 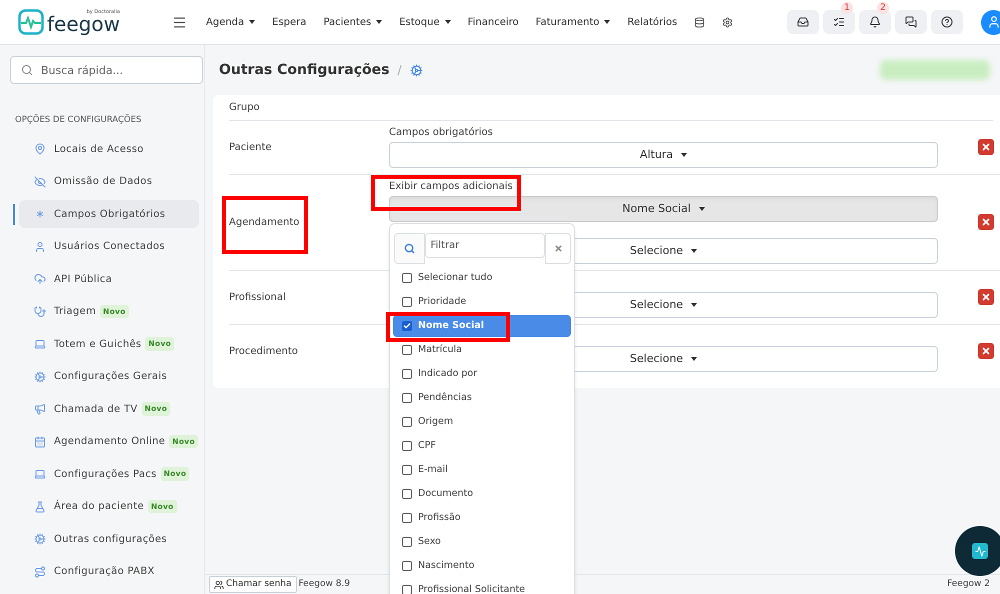 What do you see at coordinates (883, 8) in the screenshot?
I see `count-badge: 2` at bounding box center [883, 8].